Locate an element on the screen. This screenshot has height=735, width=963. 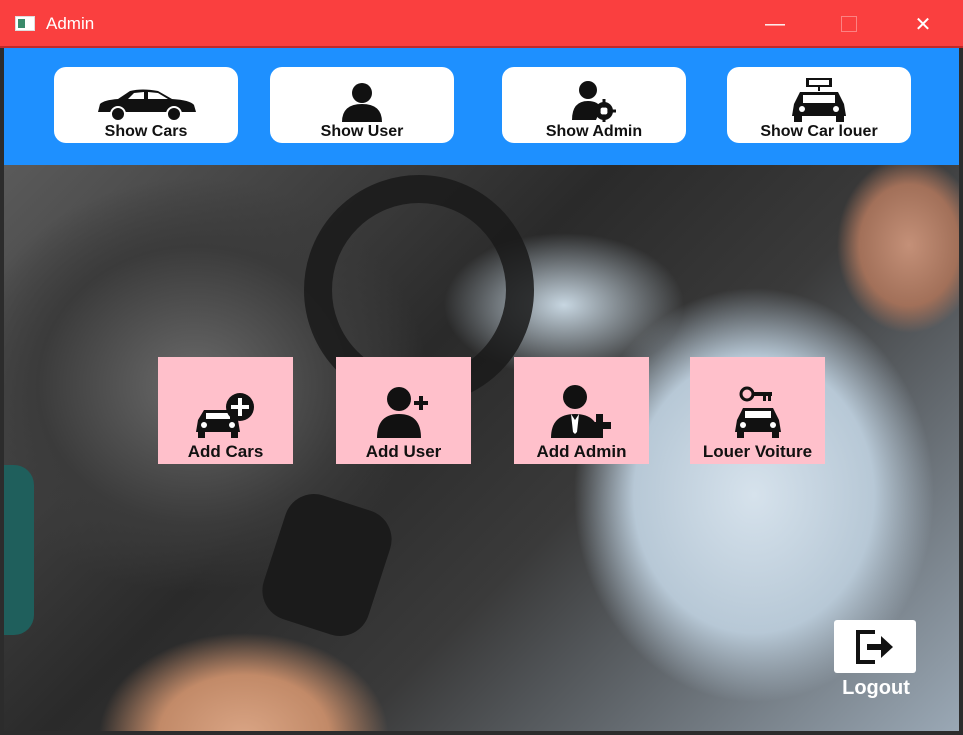
close-icon: ✕ is located at coordinates (923, 24).